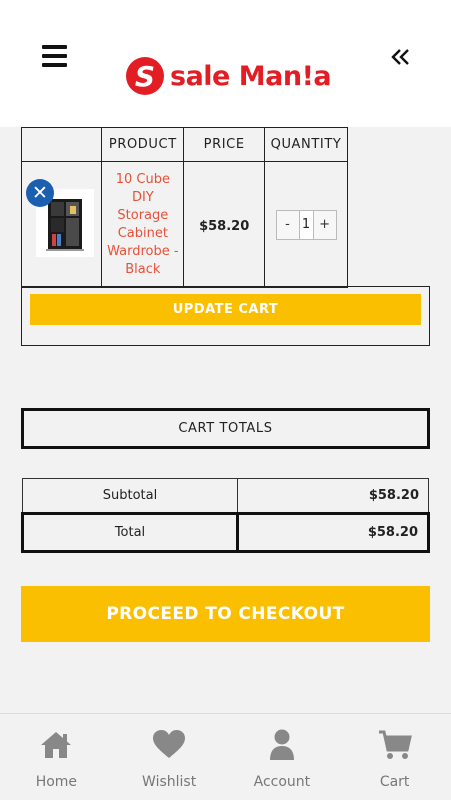 The image size is (451, 800). Describe the element at coordinates (145, 76) in the screenshot. I see `logo-mark: S` at that location.